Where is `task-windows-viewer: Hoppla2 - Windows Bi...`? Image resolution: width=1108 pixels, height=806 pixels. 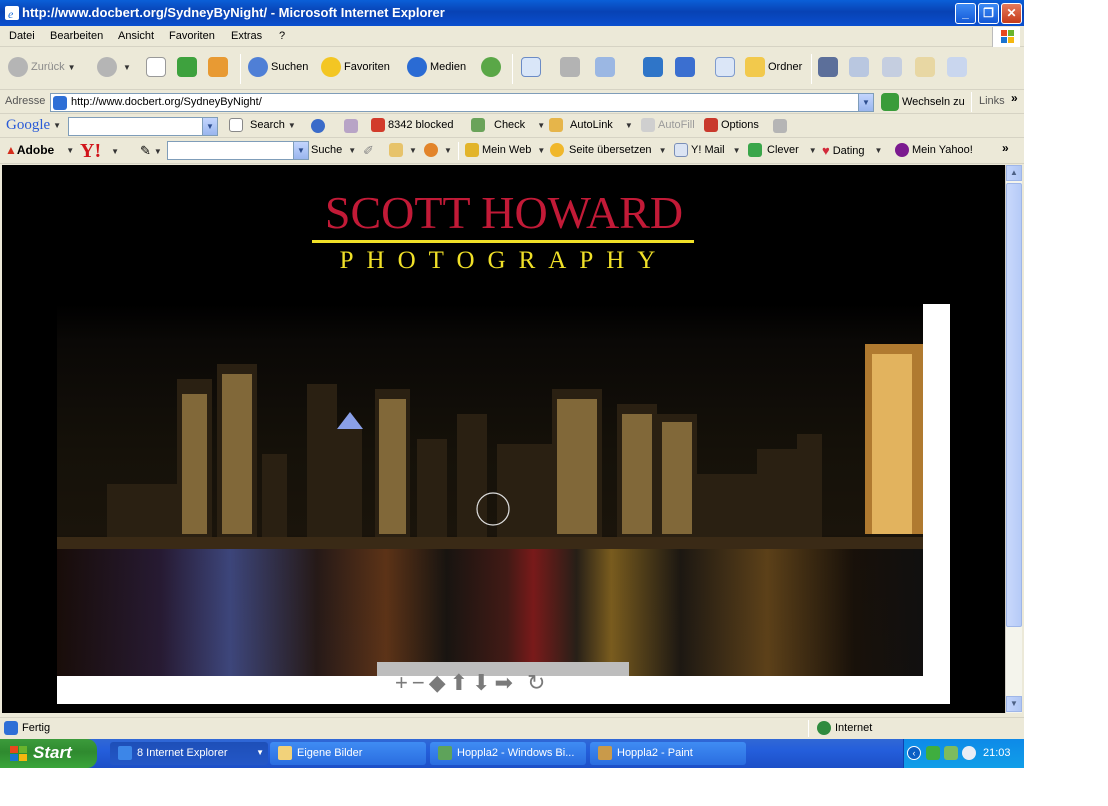 task-windows-viewer: Hoppla2 - Windows Bi... is located at coordinates (508, 753).